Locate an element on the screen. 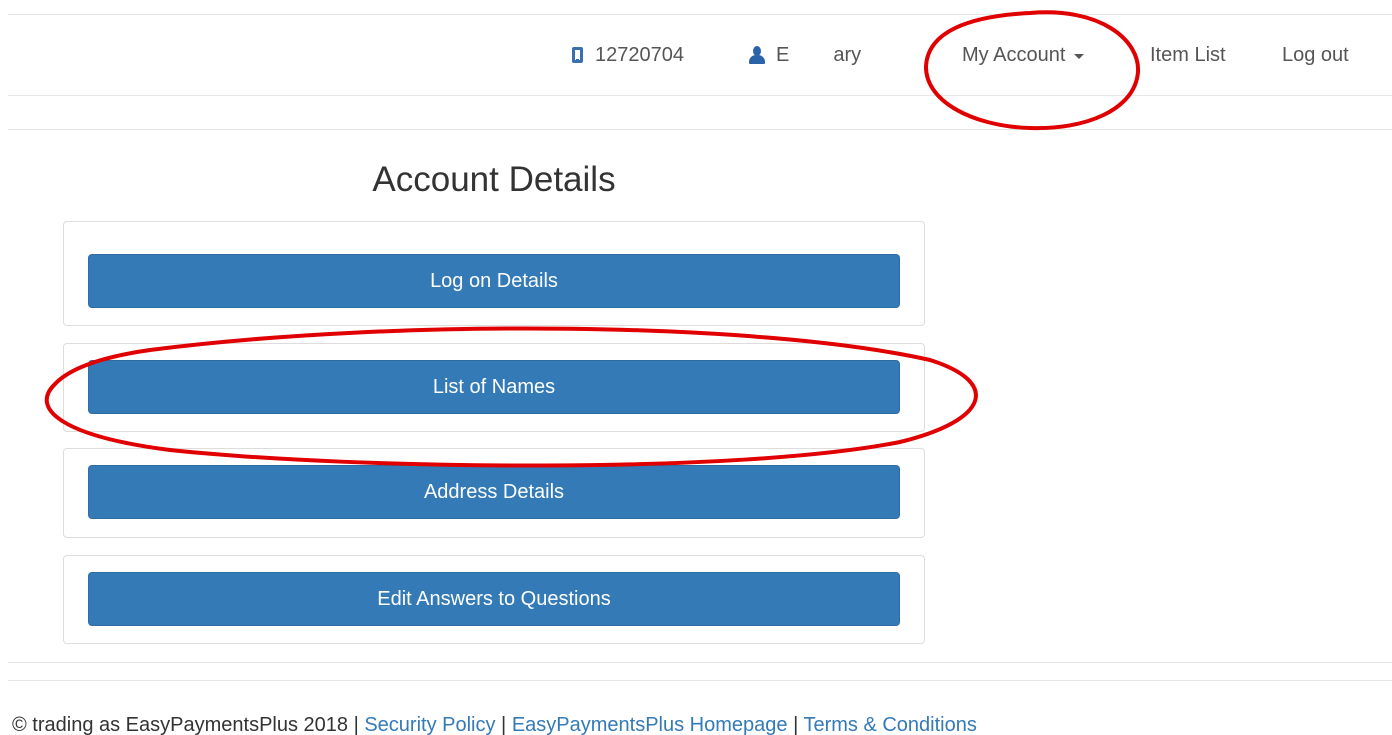 The height and width of the screenshot is (735, 1392). panel-address-details: Address Details is located at coordinates (494, 493).